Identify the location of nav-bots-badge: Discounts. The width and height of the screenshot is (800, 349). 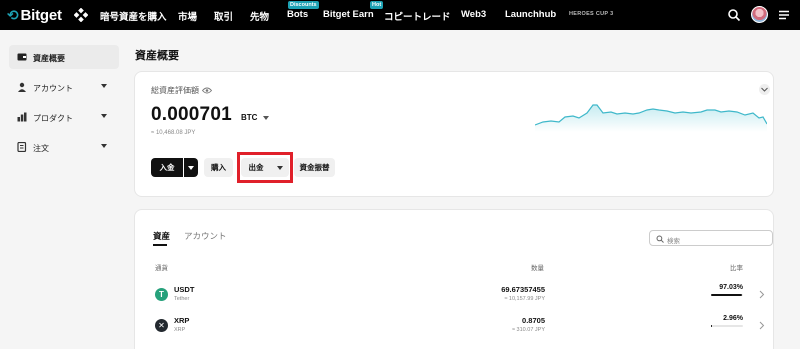
(303, 5).